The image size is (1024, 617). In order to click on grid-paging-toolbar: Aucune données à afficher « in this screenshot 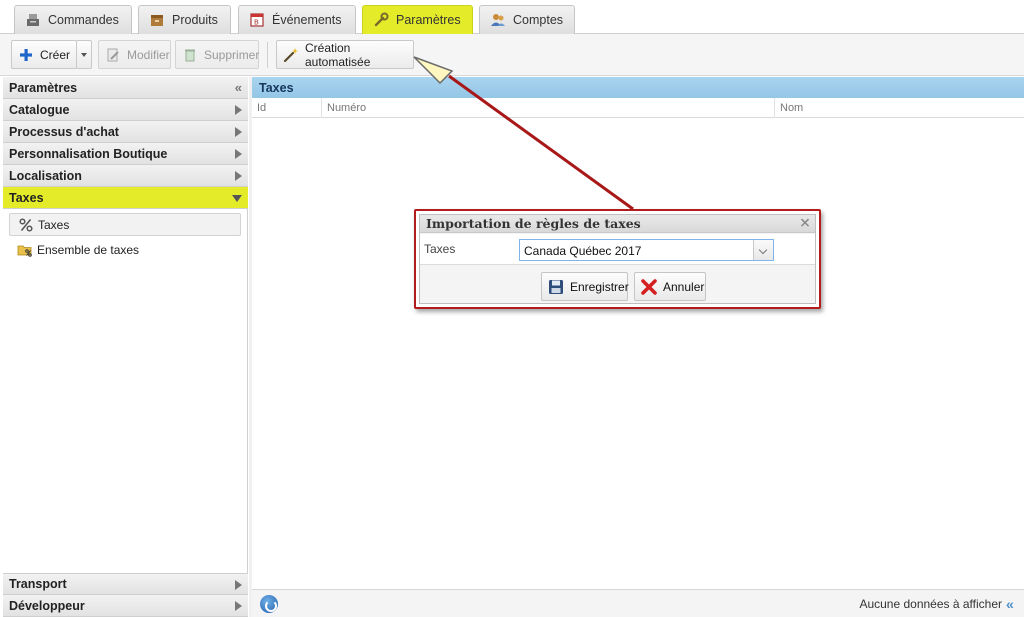, I will do `click(638, 603)`.